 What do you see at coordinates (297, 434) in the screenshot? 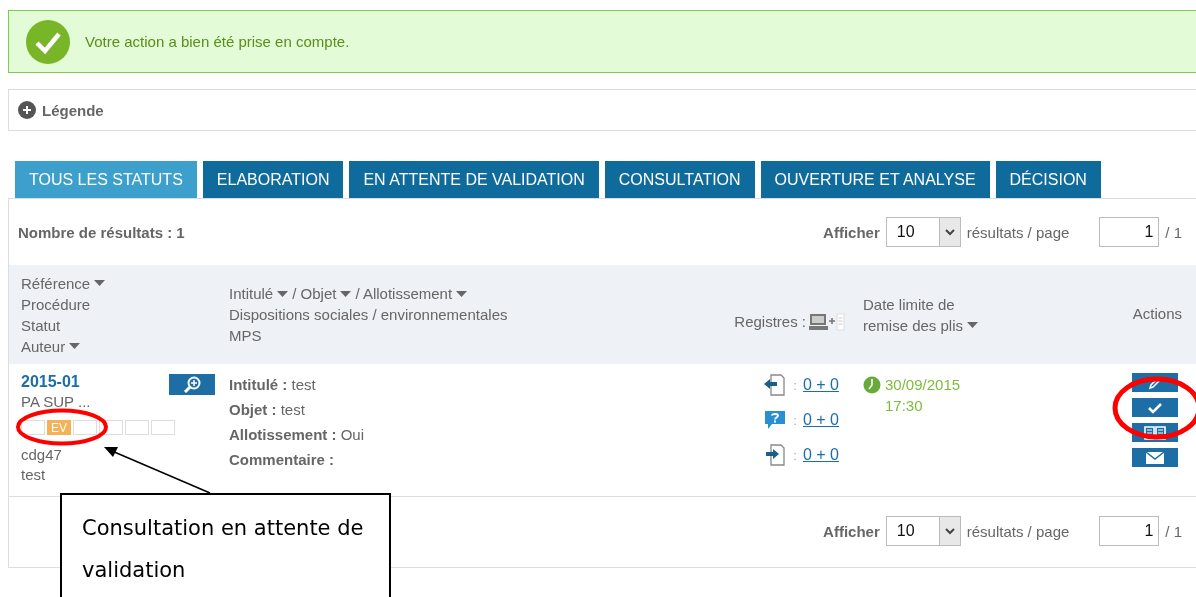
I see `detail-text: Allotissement : Oui` at bounding box center [297, 434].